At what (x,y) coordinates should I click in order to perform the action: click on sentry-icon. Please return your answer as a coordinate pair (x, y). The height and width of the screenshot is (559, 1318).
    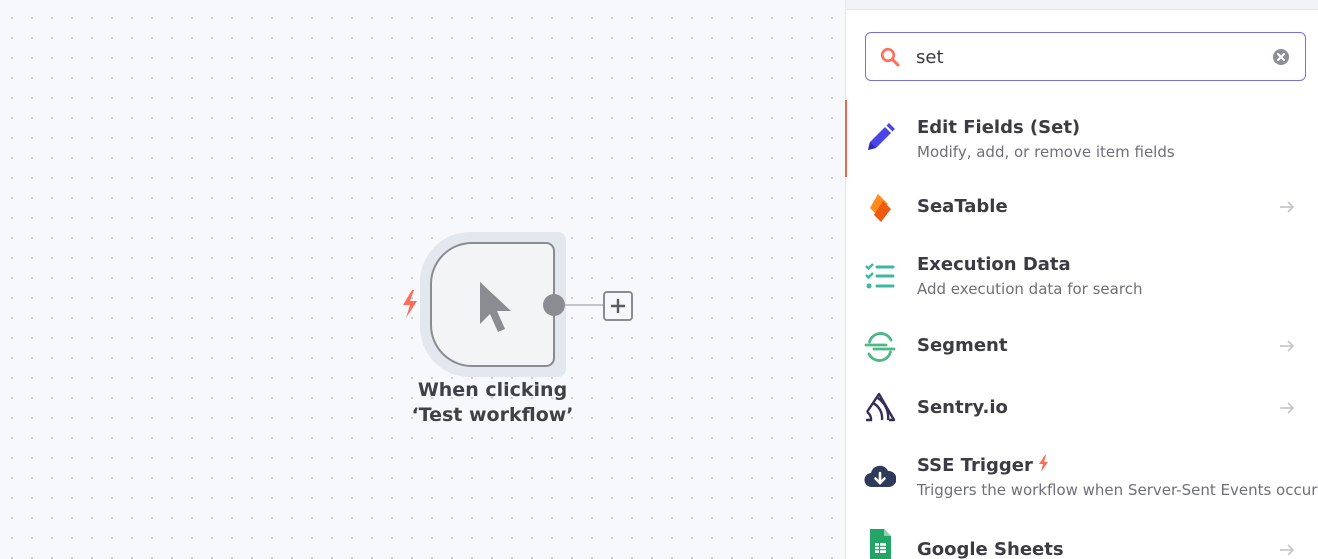
    Looking at the image, I should click on (881, 407).